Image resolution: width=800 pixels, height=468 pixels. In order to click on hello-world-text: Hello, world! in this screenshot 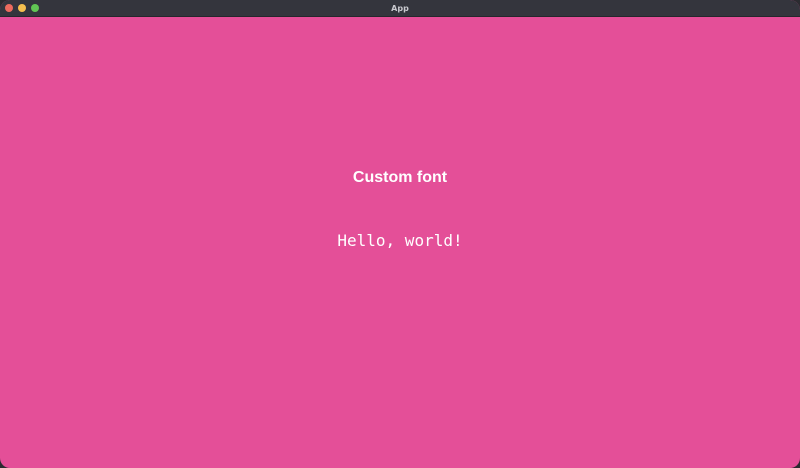, I will do `click(400, 240)`.